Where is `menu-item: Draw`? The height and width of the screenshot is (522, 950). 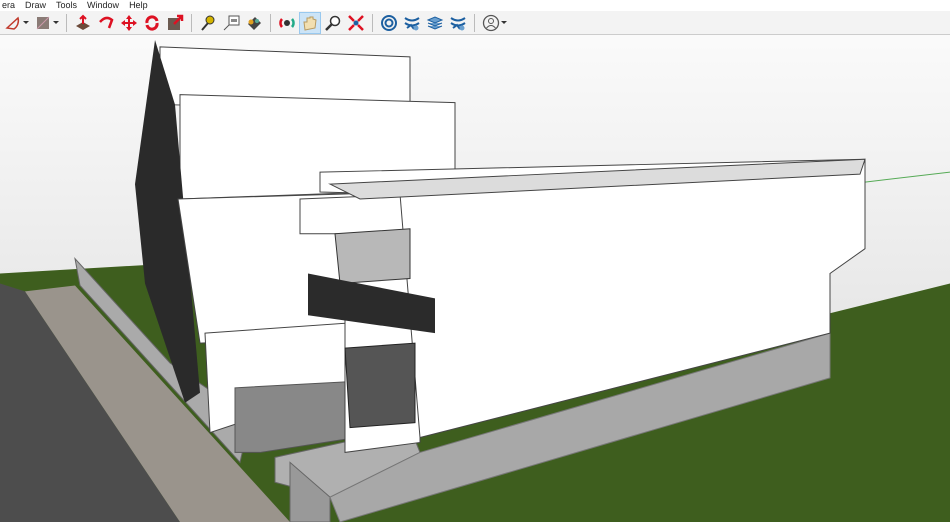 menu-item: Draw is located at coordinates (35, 5).